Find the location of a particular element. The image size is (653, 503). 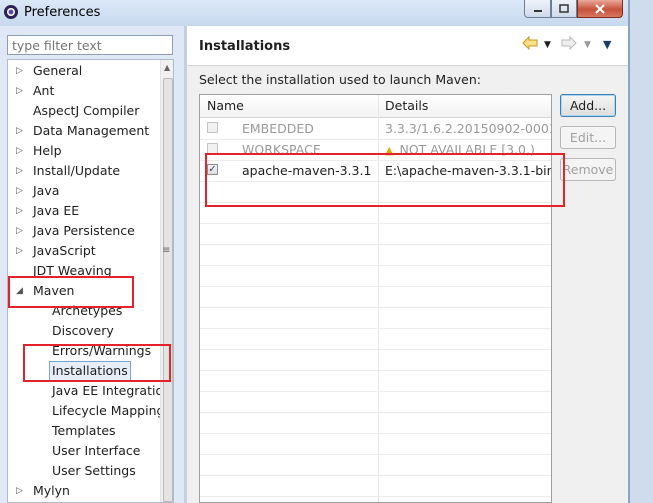

maximize-icon is located at coordinates (564, 8).